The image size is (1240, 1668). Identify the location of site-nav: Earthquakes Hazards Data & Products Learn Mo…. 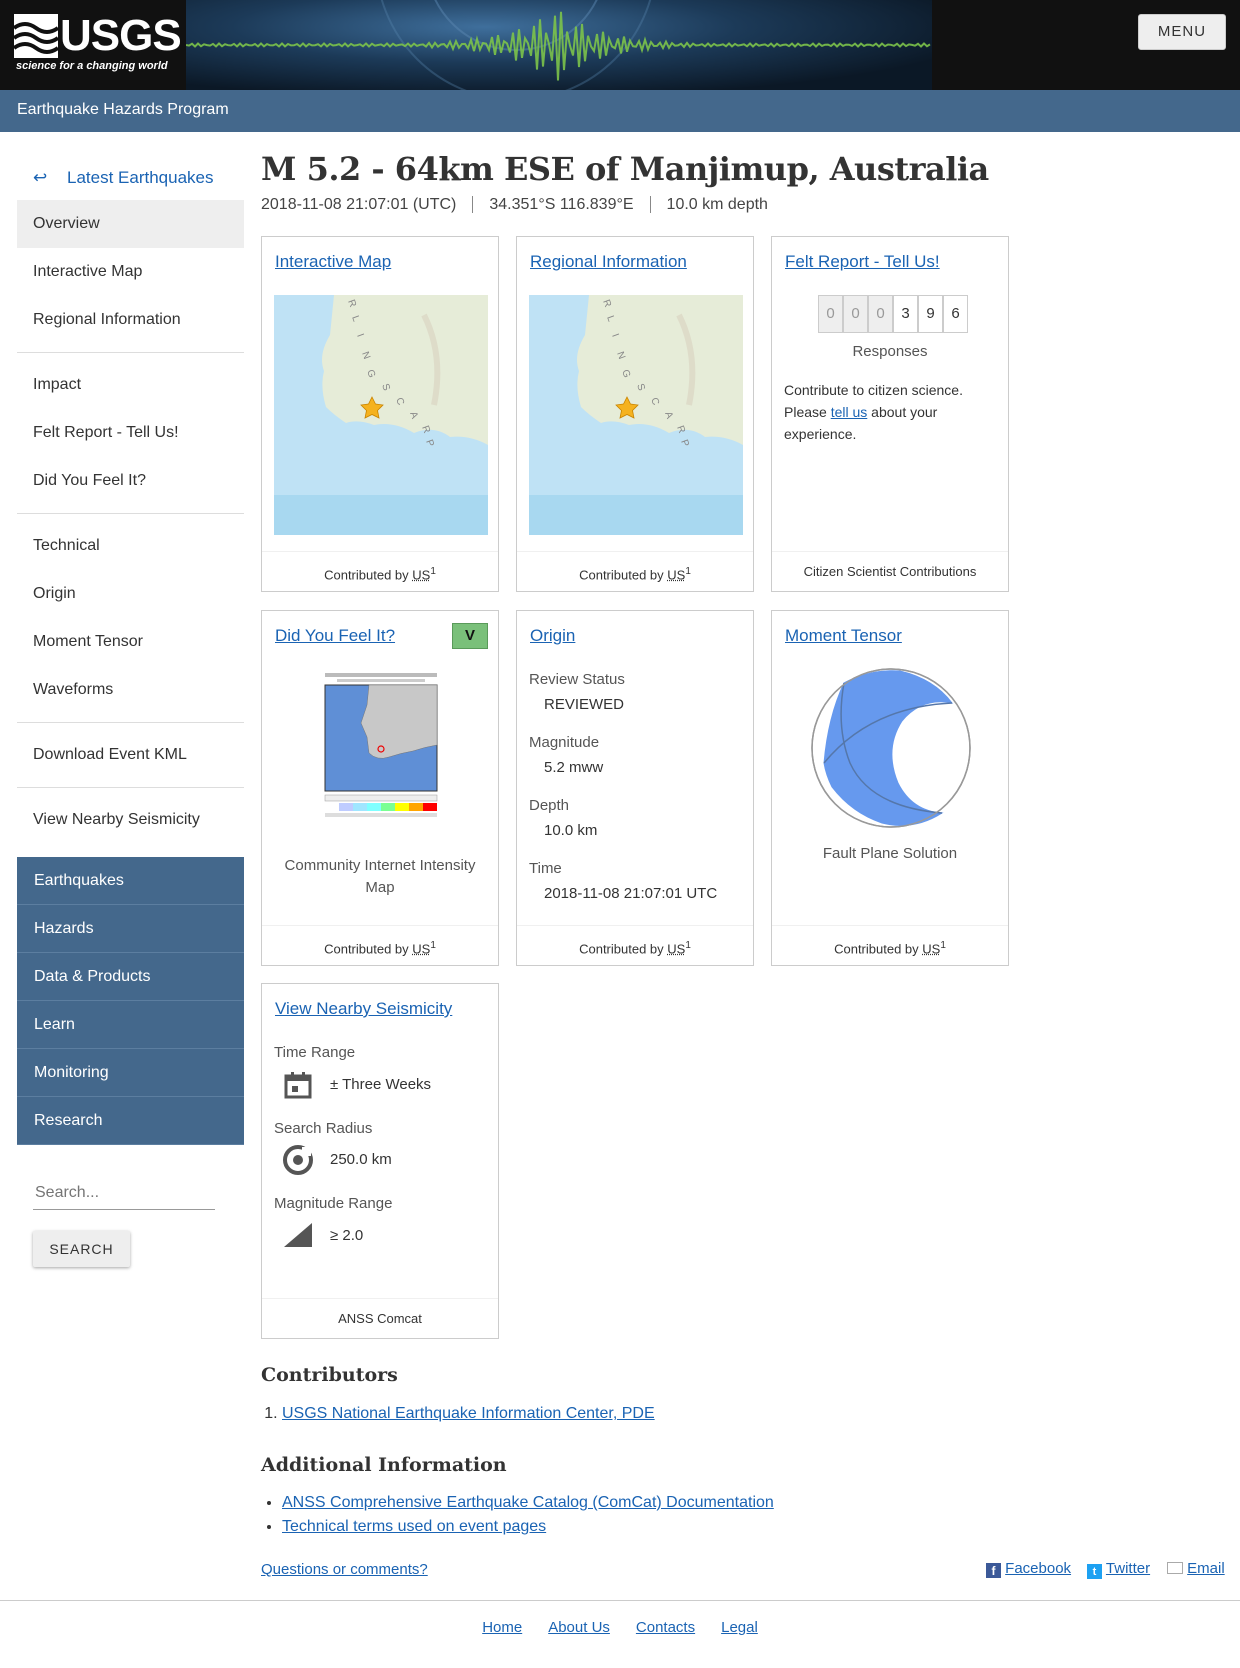
(130, 1001).